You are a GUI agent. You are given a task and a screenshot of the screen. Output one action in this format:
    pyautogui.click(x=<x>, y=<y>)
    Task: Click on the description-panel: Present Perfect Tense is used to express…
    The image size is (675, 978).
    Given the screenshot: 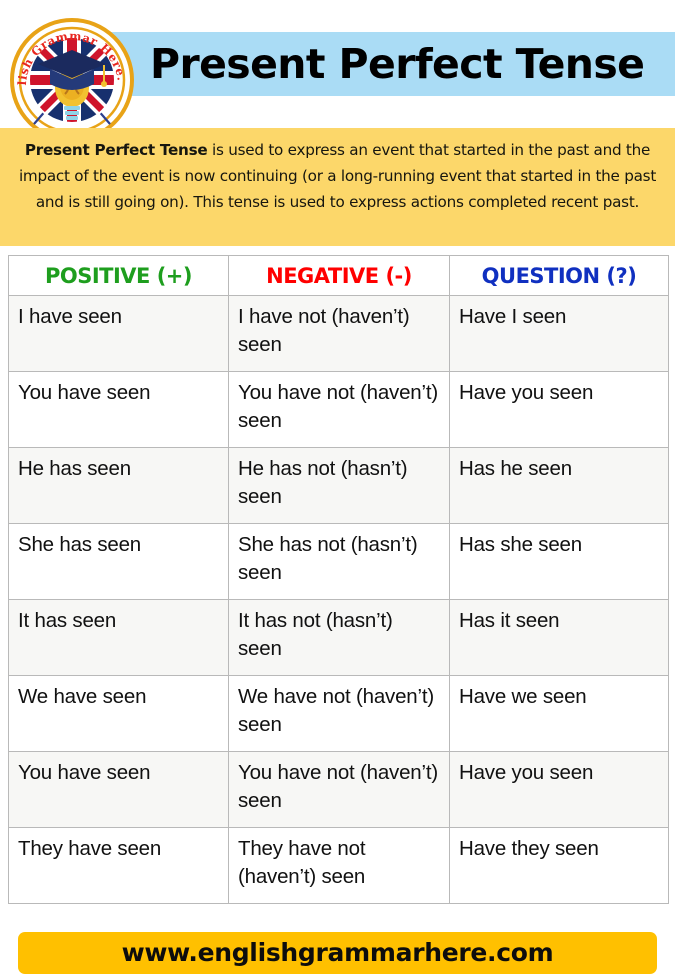 What is the action you would take?
    pyautogui.click(x=337, y=187)
    